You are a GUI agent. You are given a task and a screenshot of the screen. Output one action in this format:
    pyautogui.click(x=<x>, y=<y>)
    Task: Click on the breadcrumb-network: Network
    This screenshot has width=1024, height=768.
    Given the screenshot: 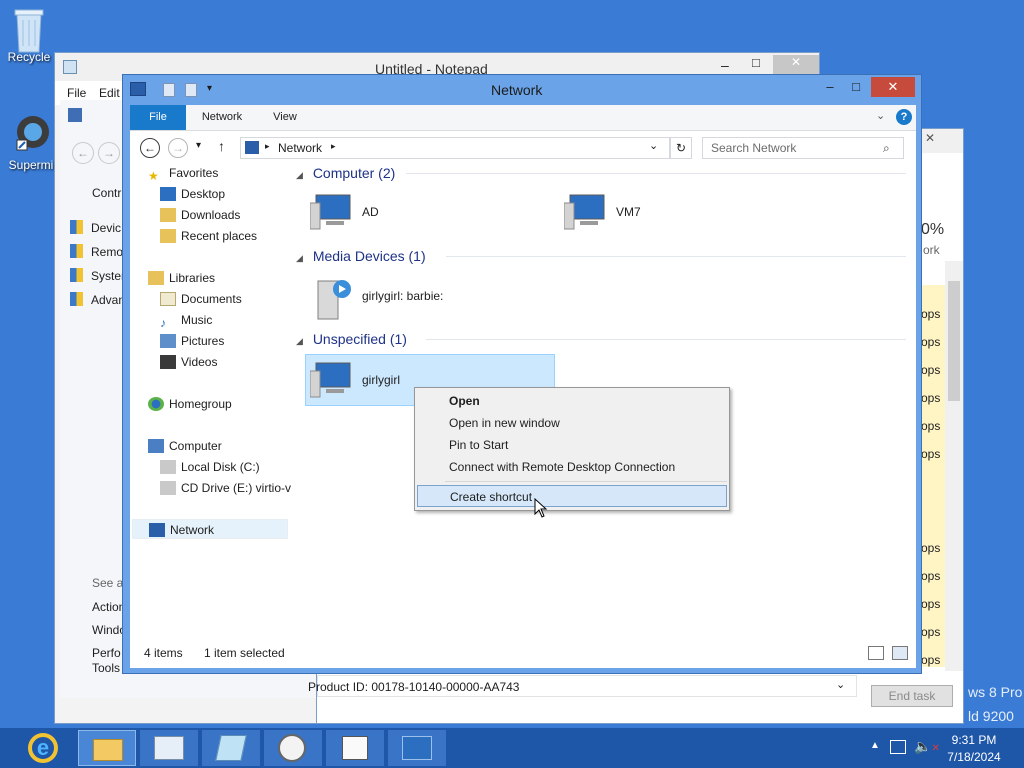 What is the action you would take?
    pyautogui.click(x=300, y=148)
    